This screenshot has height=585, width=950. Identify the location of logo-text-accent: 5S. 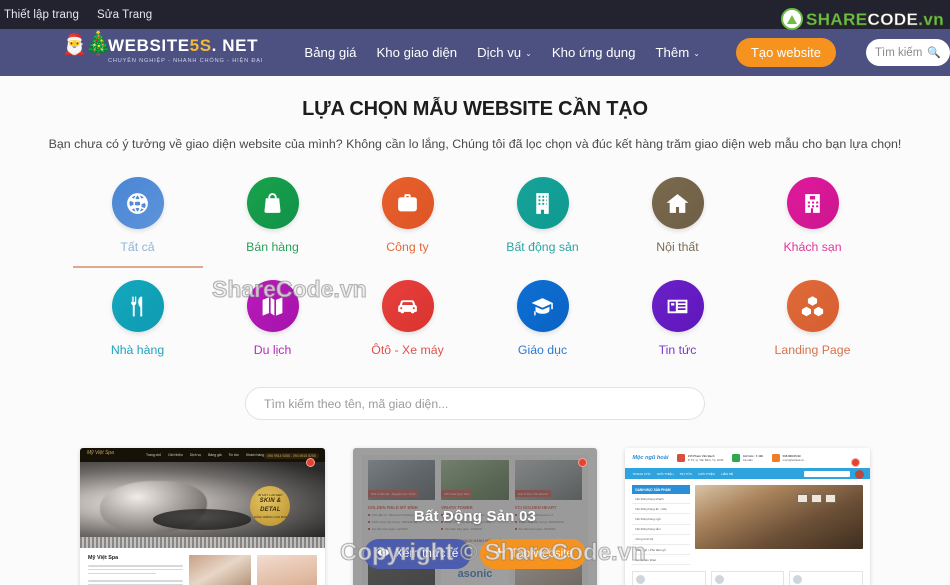
(200, 45).